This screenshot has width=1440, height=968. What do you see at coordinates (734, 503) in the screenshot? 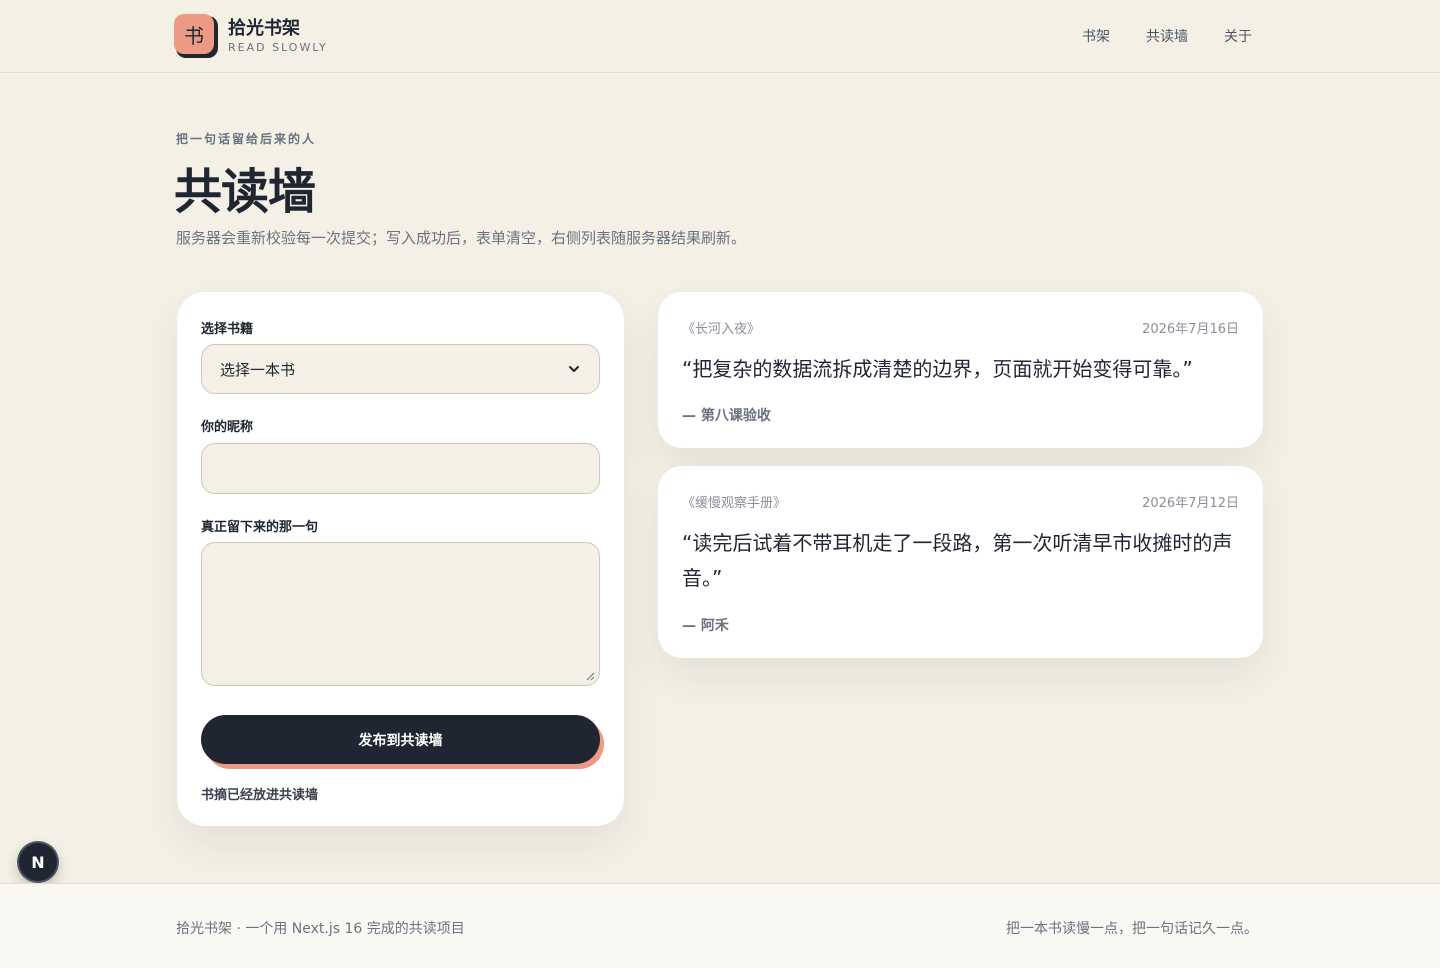
I see `quote-book-title: 《缓慢观察手册》` at bounding box center [734, 503].